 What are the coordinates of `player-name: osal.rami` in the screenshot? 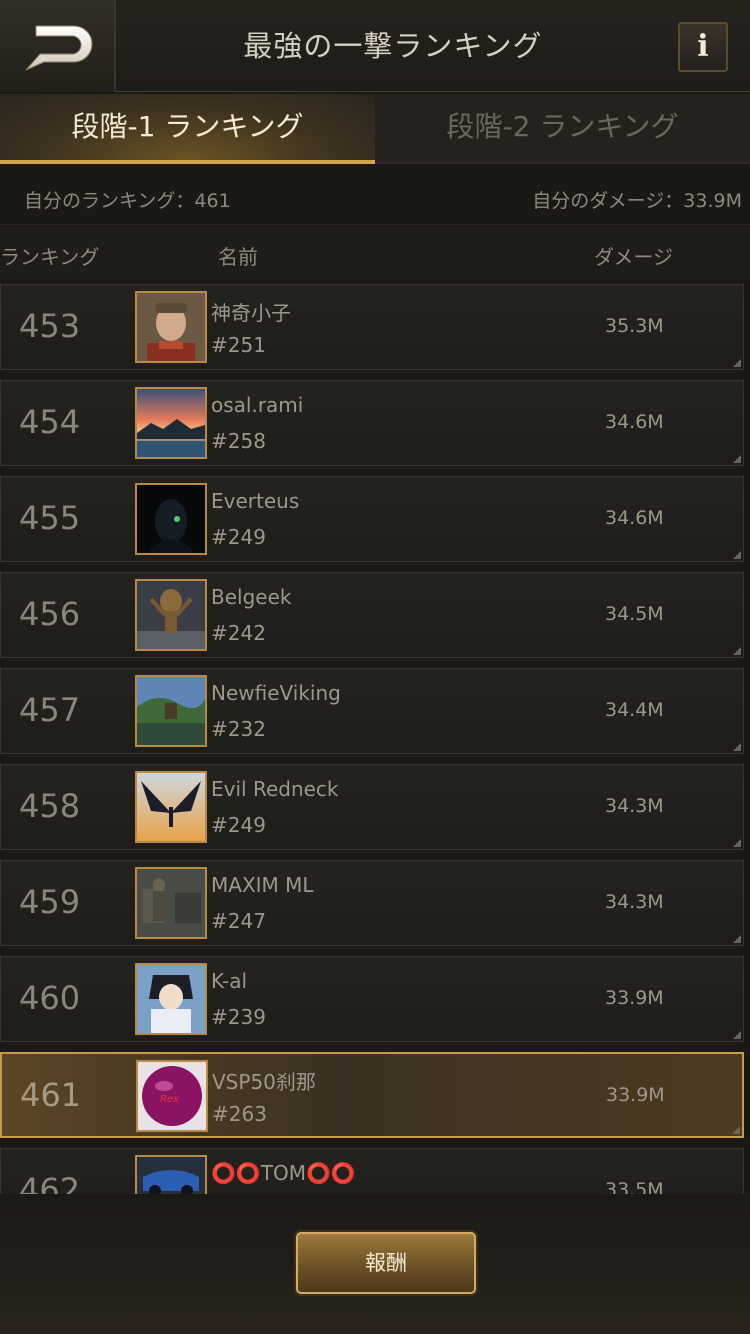 It's located at (257, 405).